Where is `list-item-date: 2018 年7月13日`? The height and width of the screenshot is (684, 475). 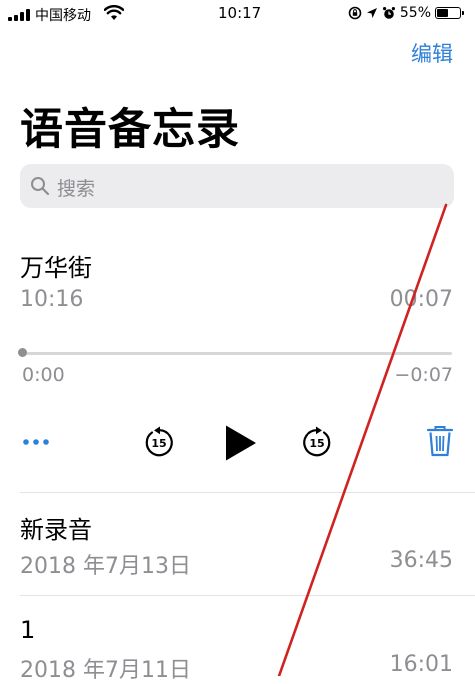
list-item-date: 2018 年7月13日 is located at coordinates (105, 566).